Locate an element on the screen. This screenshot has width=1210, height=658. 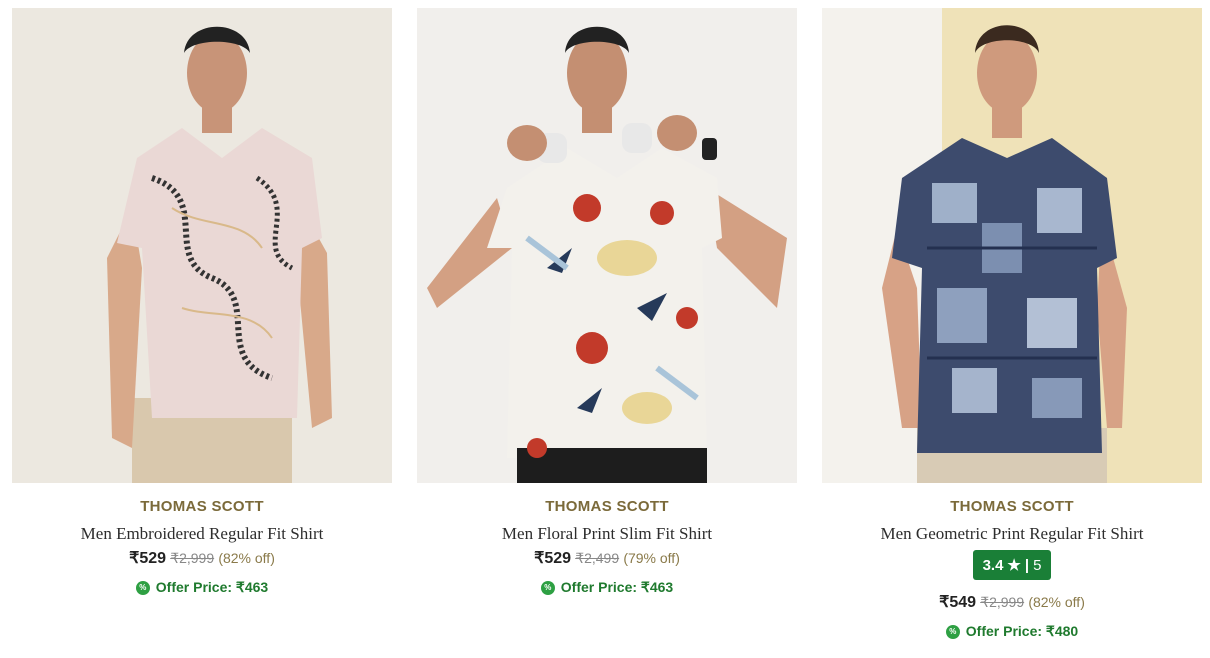
original-price: ₹2,499 is located at coordinates (597, 558).